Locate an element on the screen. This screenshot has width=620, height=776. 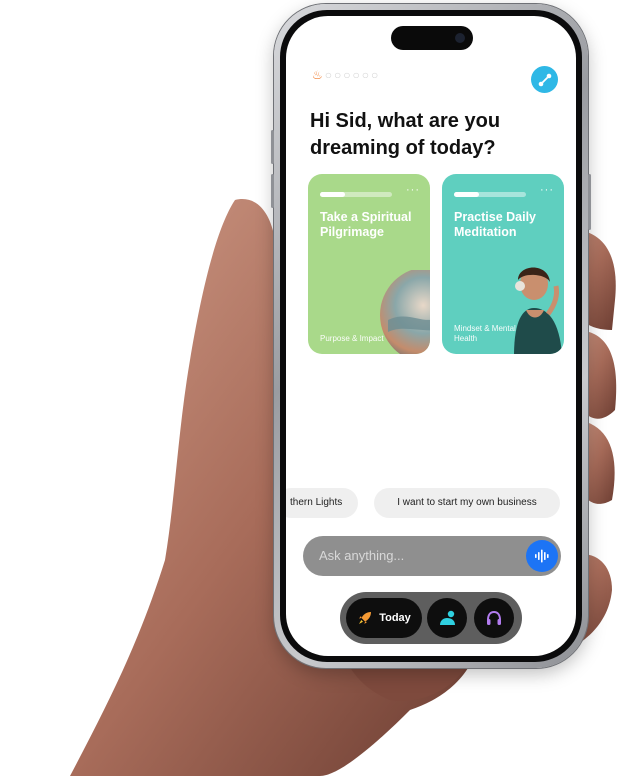
card-title: Take a Spiritual Pilgrimage is located at coordinates (366, 224).